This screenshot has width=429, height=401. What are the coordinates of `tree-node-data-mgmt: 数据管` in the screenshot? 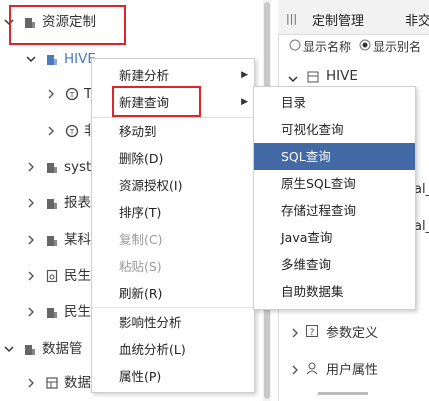 It's located at (42, 349).